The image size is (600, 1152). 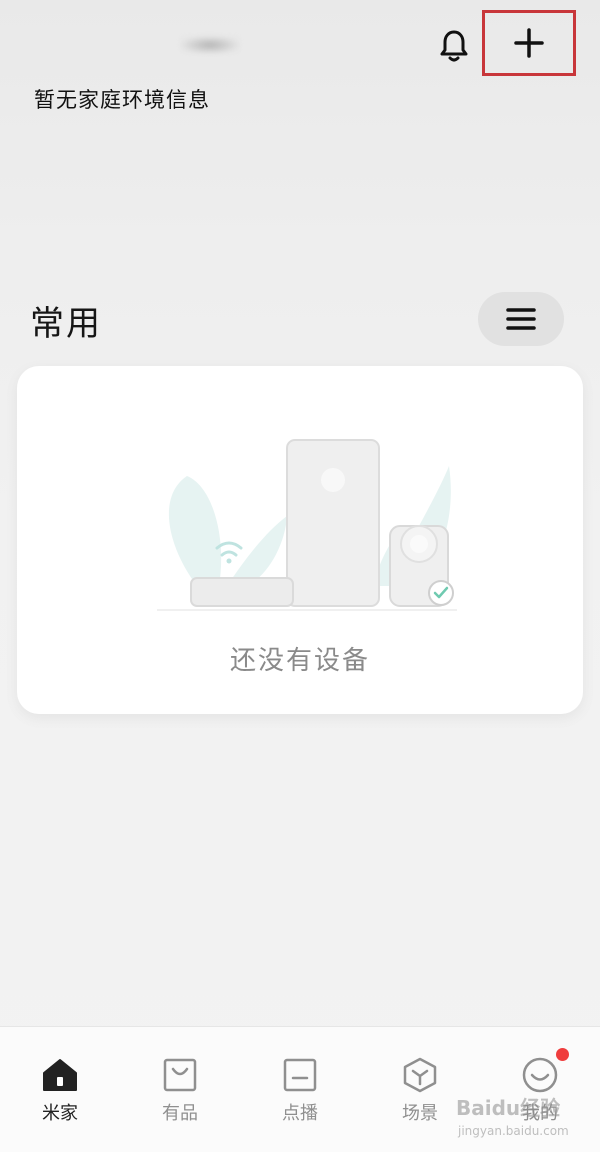 I want to click on add-device-button, so click(x=529, y=43).